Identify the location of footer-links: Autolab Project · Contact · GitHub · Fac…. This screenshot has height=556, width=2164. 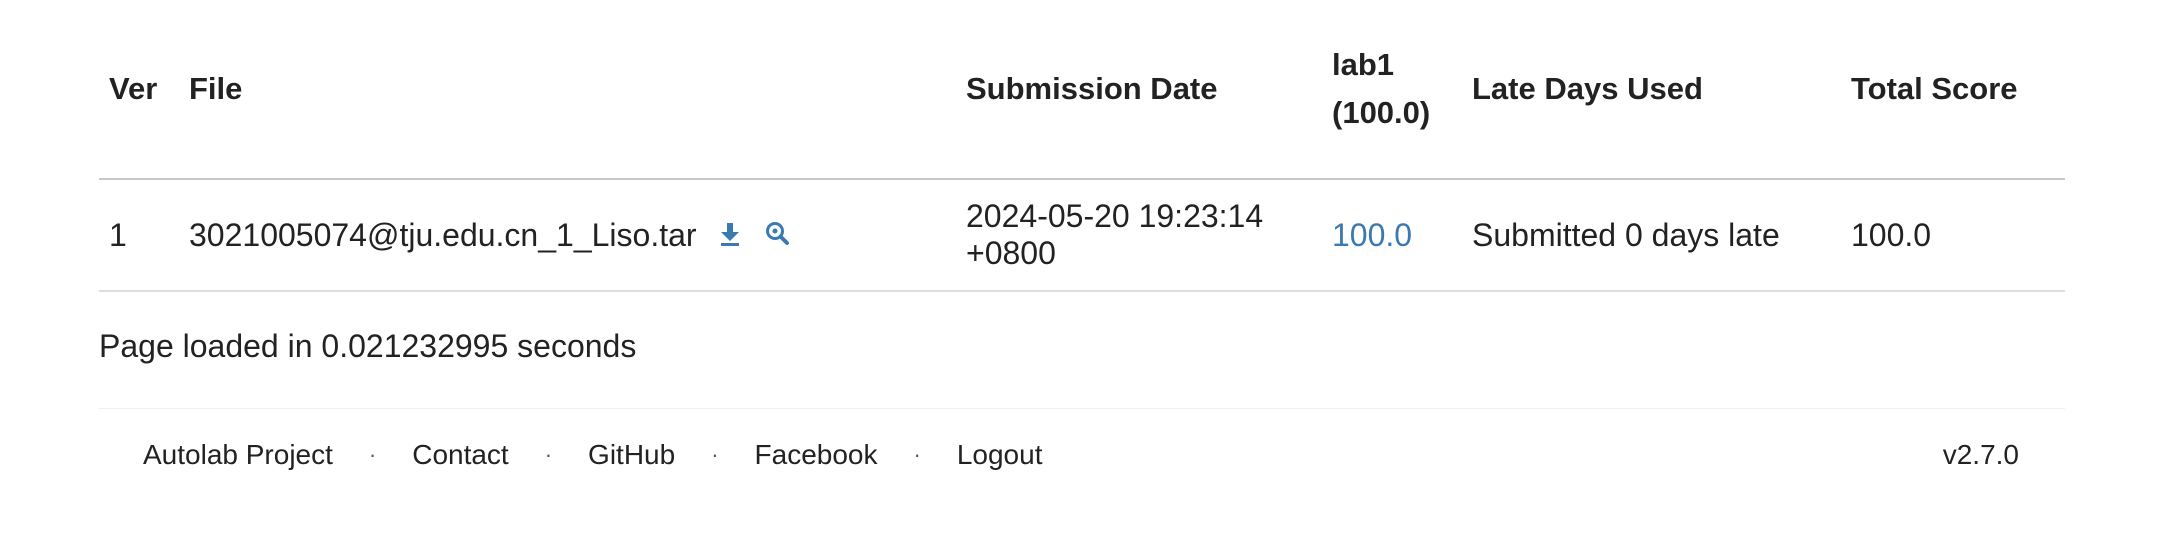
(592, 455).